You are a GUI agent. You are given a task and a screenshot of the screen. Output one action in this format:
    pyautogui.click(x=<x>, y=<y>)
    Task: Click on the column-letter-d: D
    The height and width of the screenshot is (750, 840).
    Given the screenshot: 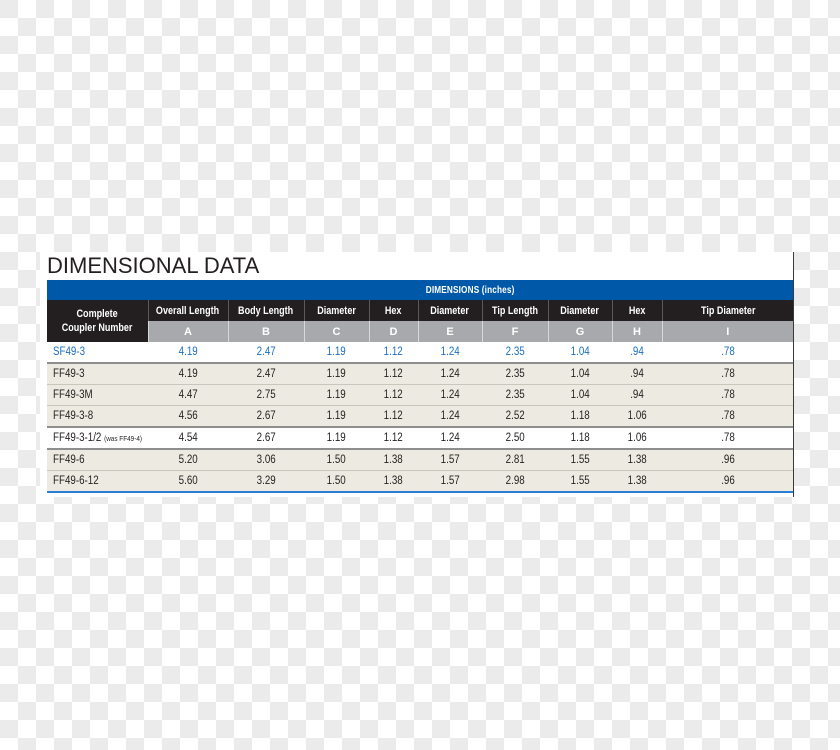 What is the action you would take?
    pyautogui.click(x=393, y=331)
    